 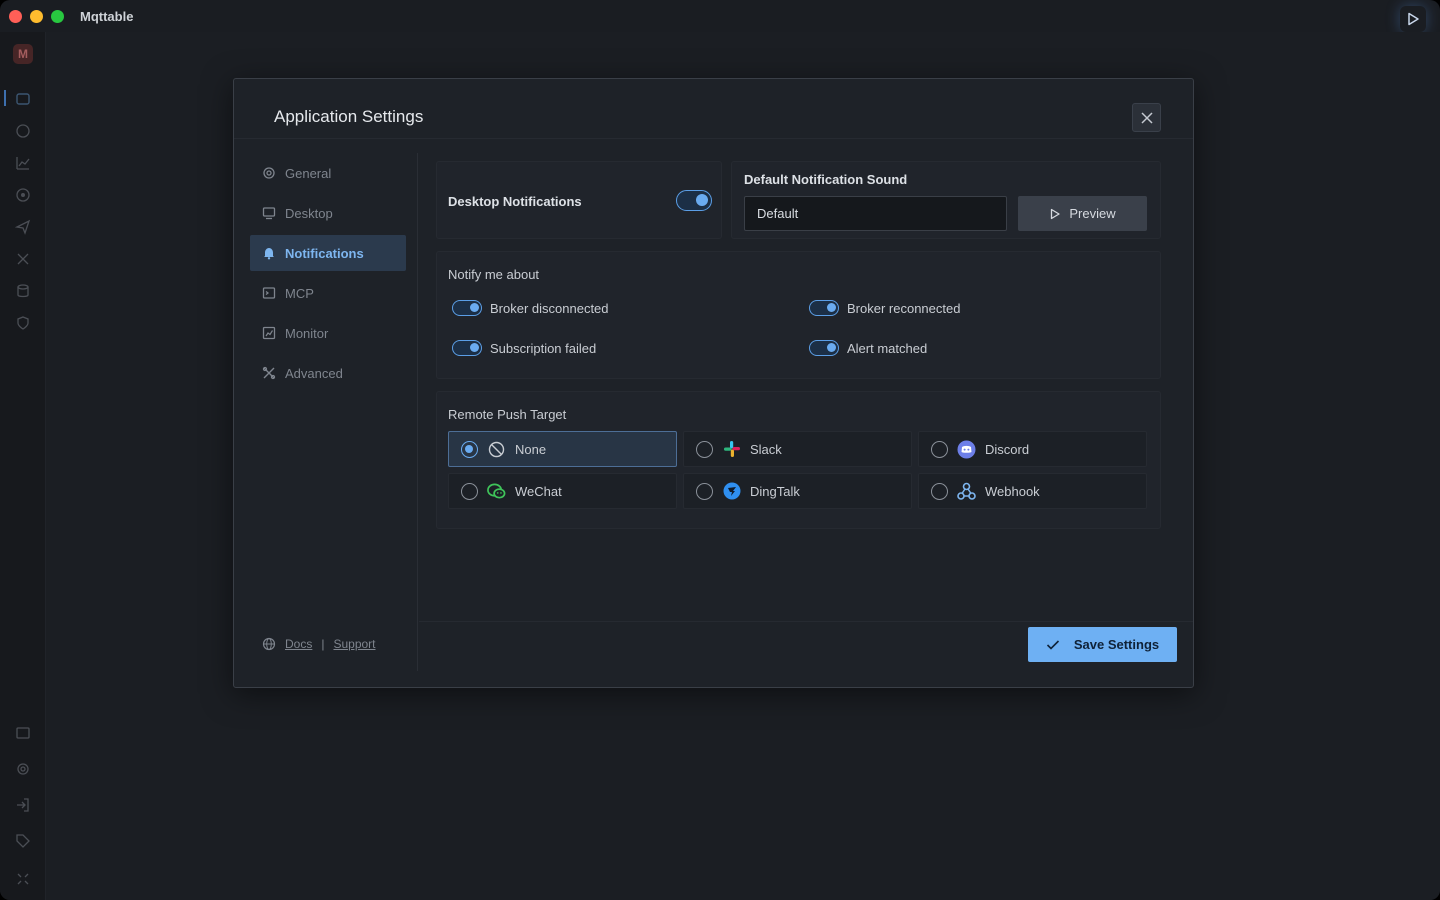 What do you see at coordinates (314, 373) in the screenshot?
I see `nav-item-label: Advanced` at bounding box center [314, 373].